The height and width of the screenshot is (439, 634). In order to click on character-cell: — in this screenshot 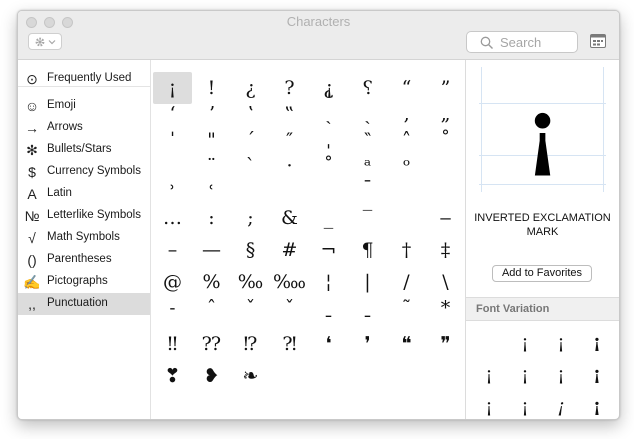, I will do `click(211, 250)`.